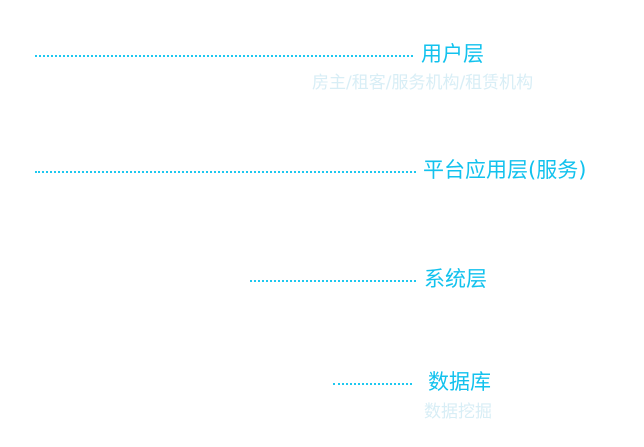 The image size is (644, 447). I want to click on leader-line-user-layer, so click(224, 56).